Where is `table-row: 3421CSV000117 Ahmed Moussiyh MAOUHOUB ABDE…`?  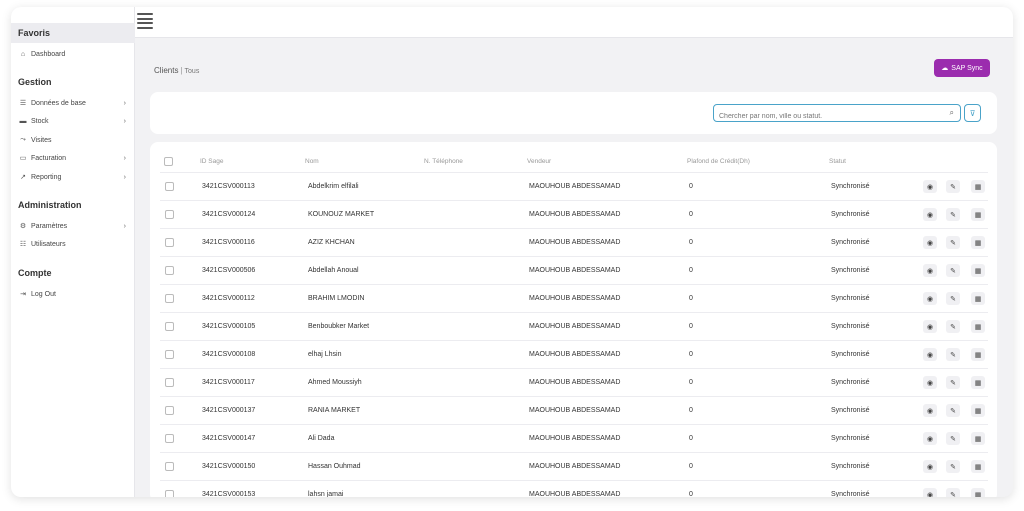
table-row: 3421CSV000117 Ahmed Moussiyh MAOUHOUB ABDE… is located at coordinates (574, 382).